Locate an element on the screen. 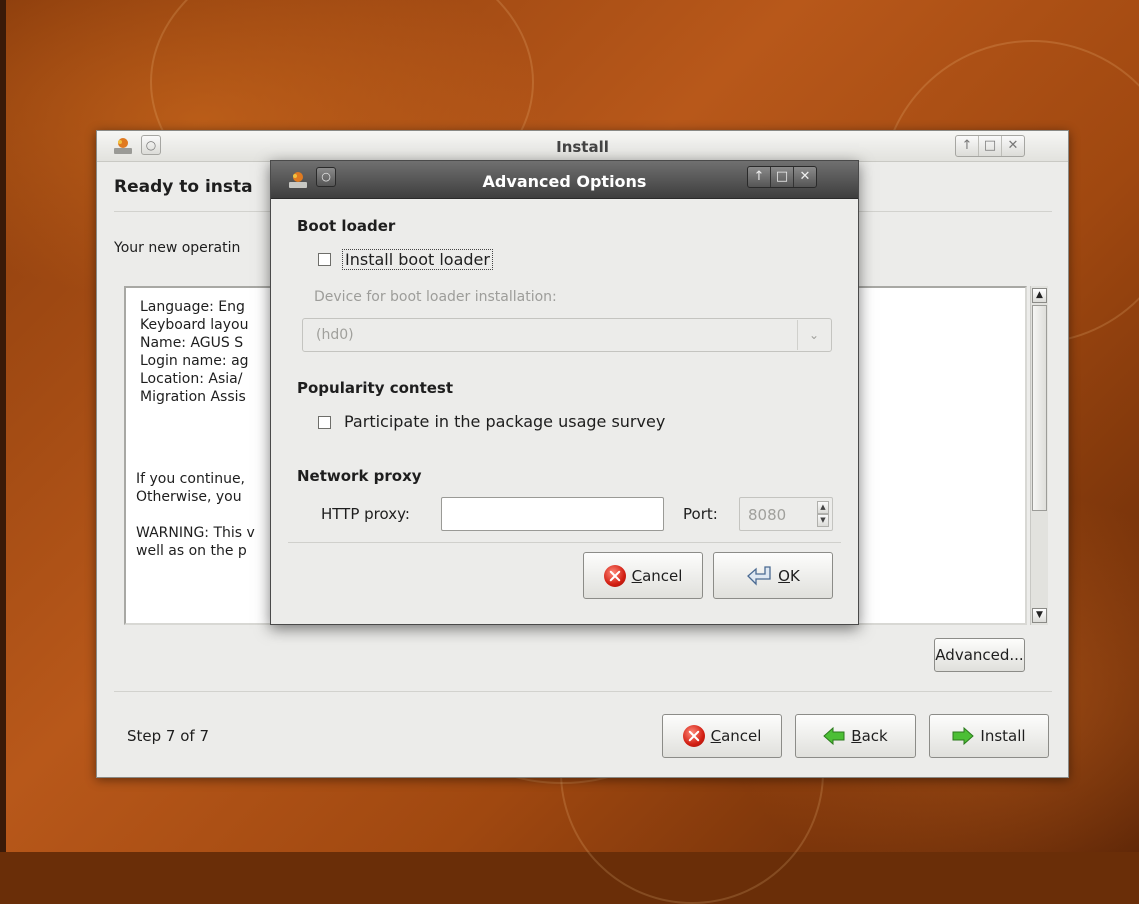 The image size is (1139, 904). forward-arrow-icon is located at coordinates (963, 736).